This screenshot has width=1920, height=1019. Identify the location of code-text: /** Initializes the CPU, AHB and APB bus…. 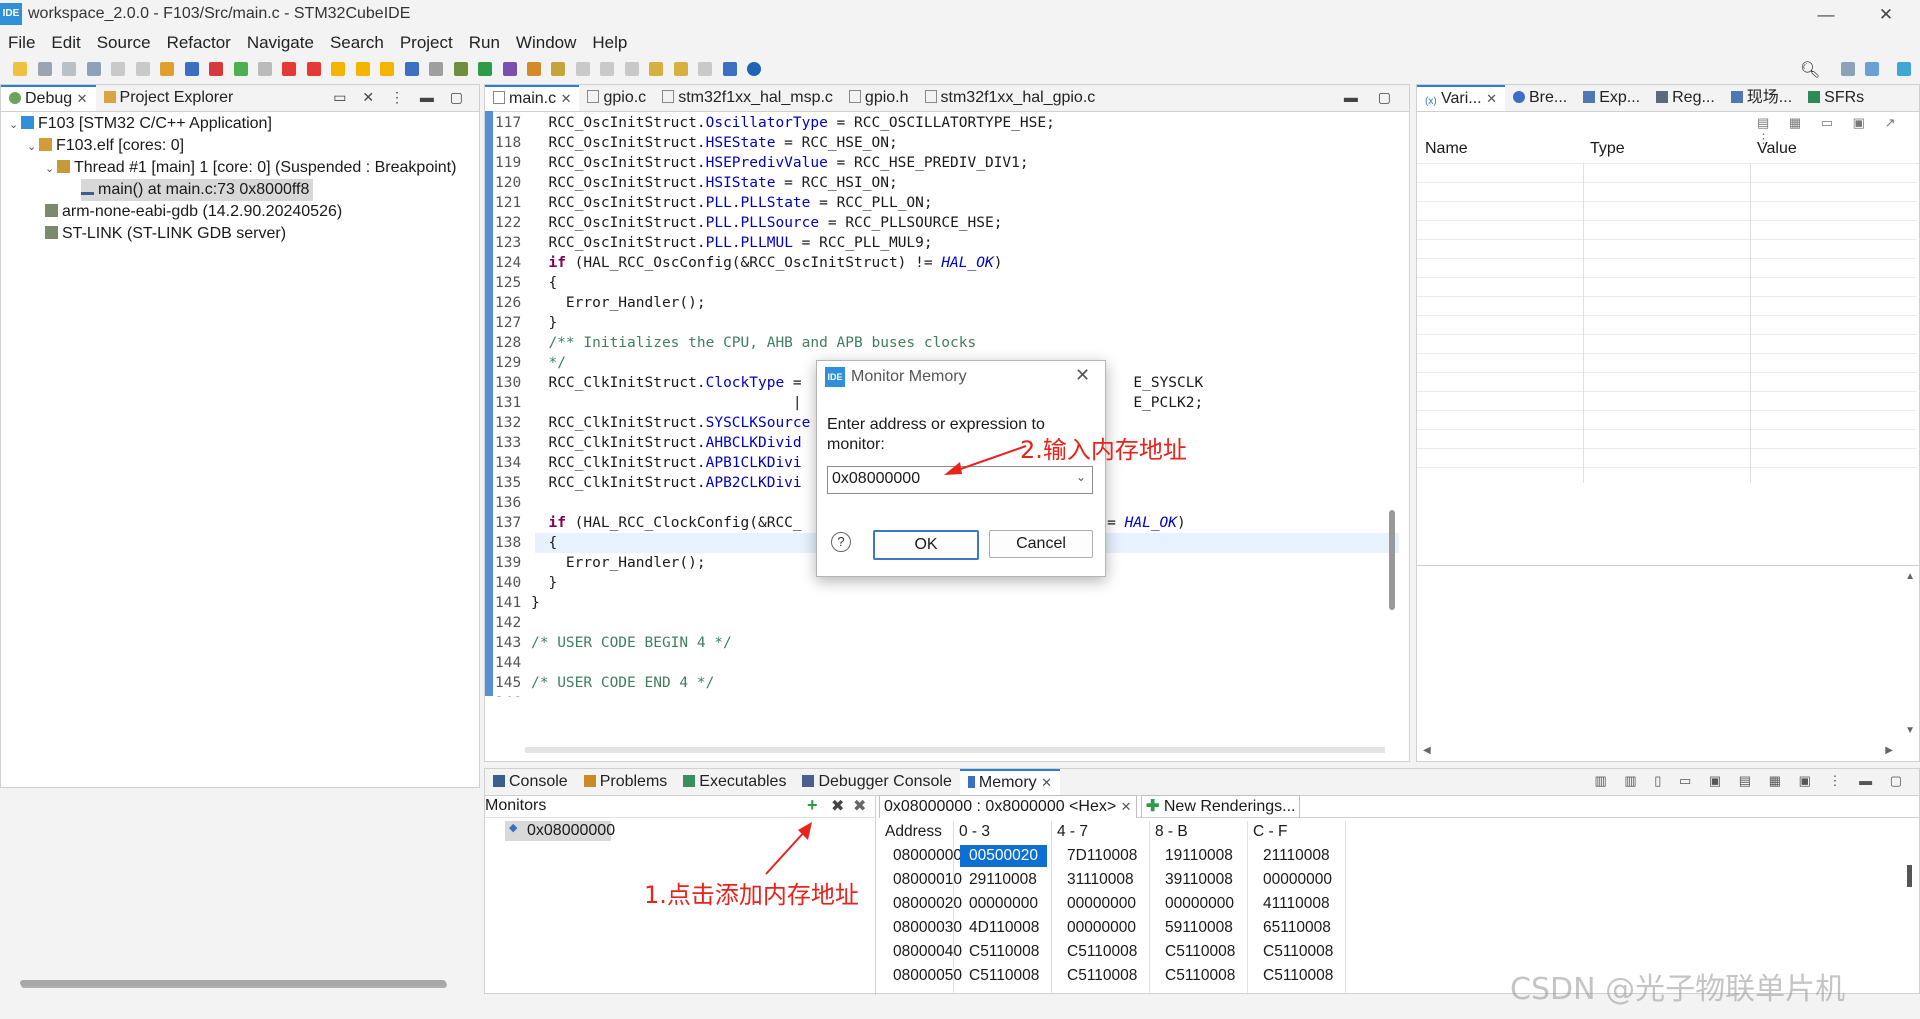
(753, 343).